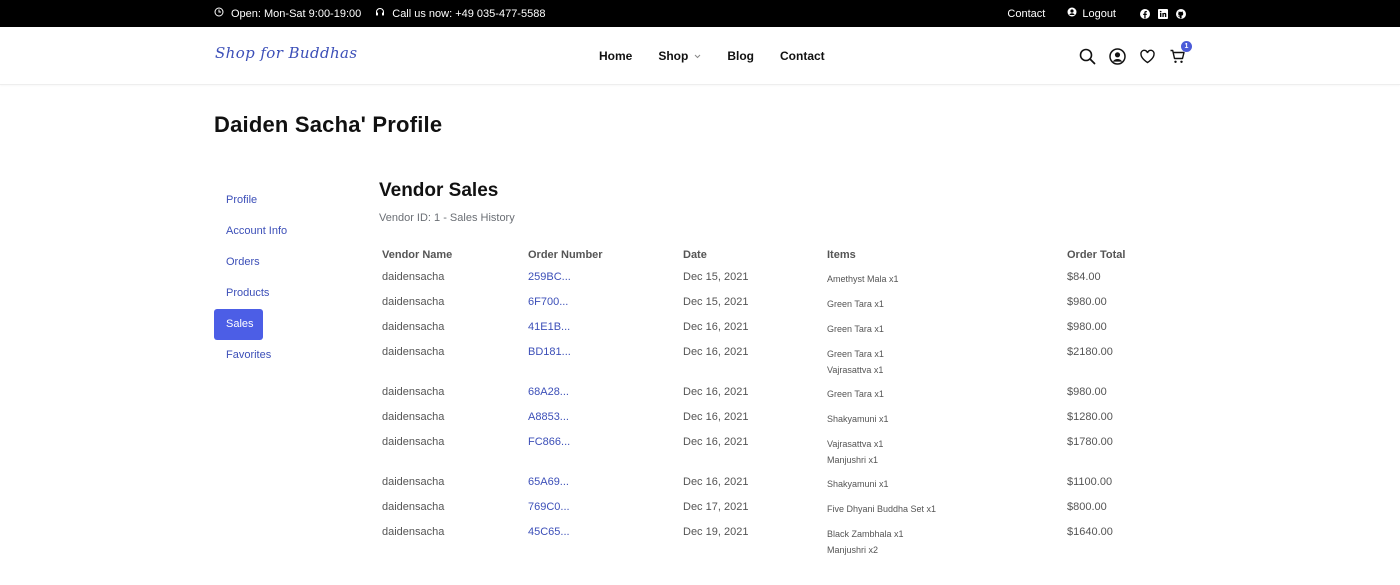  What do you see at coordinates (274, 262) in the screenshot?
I see `sidebar-item-orders: Orders` at bounding box center [274, 262].